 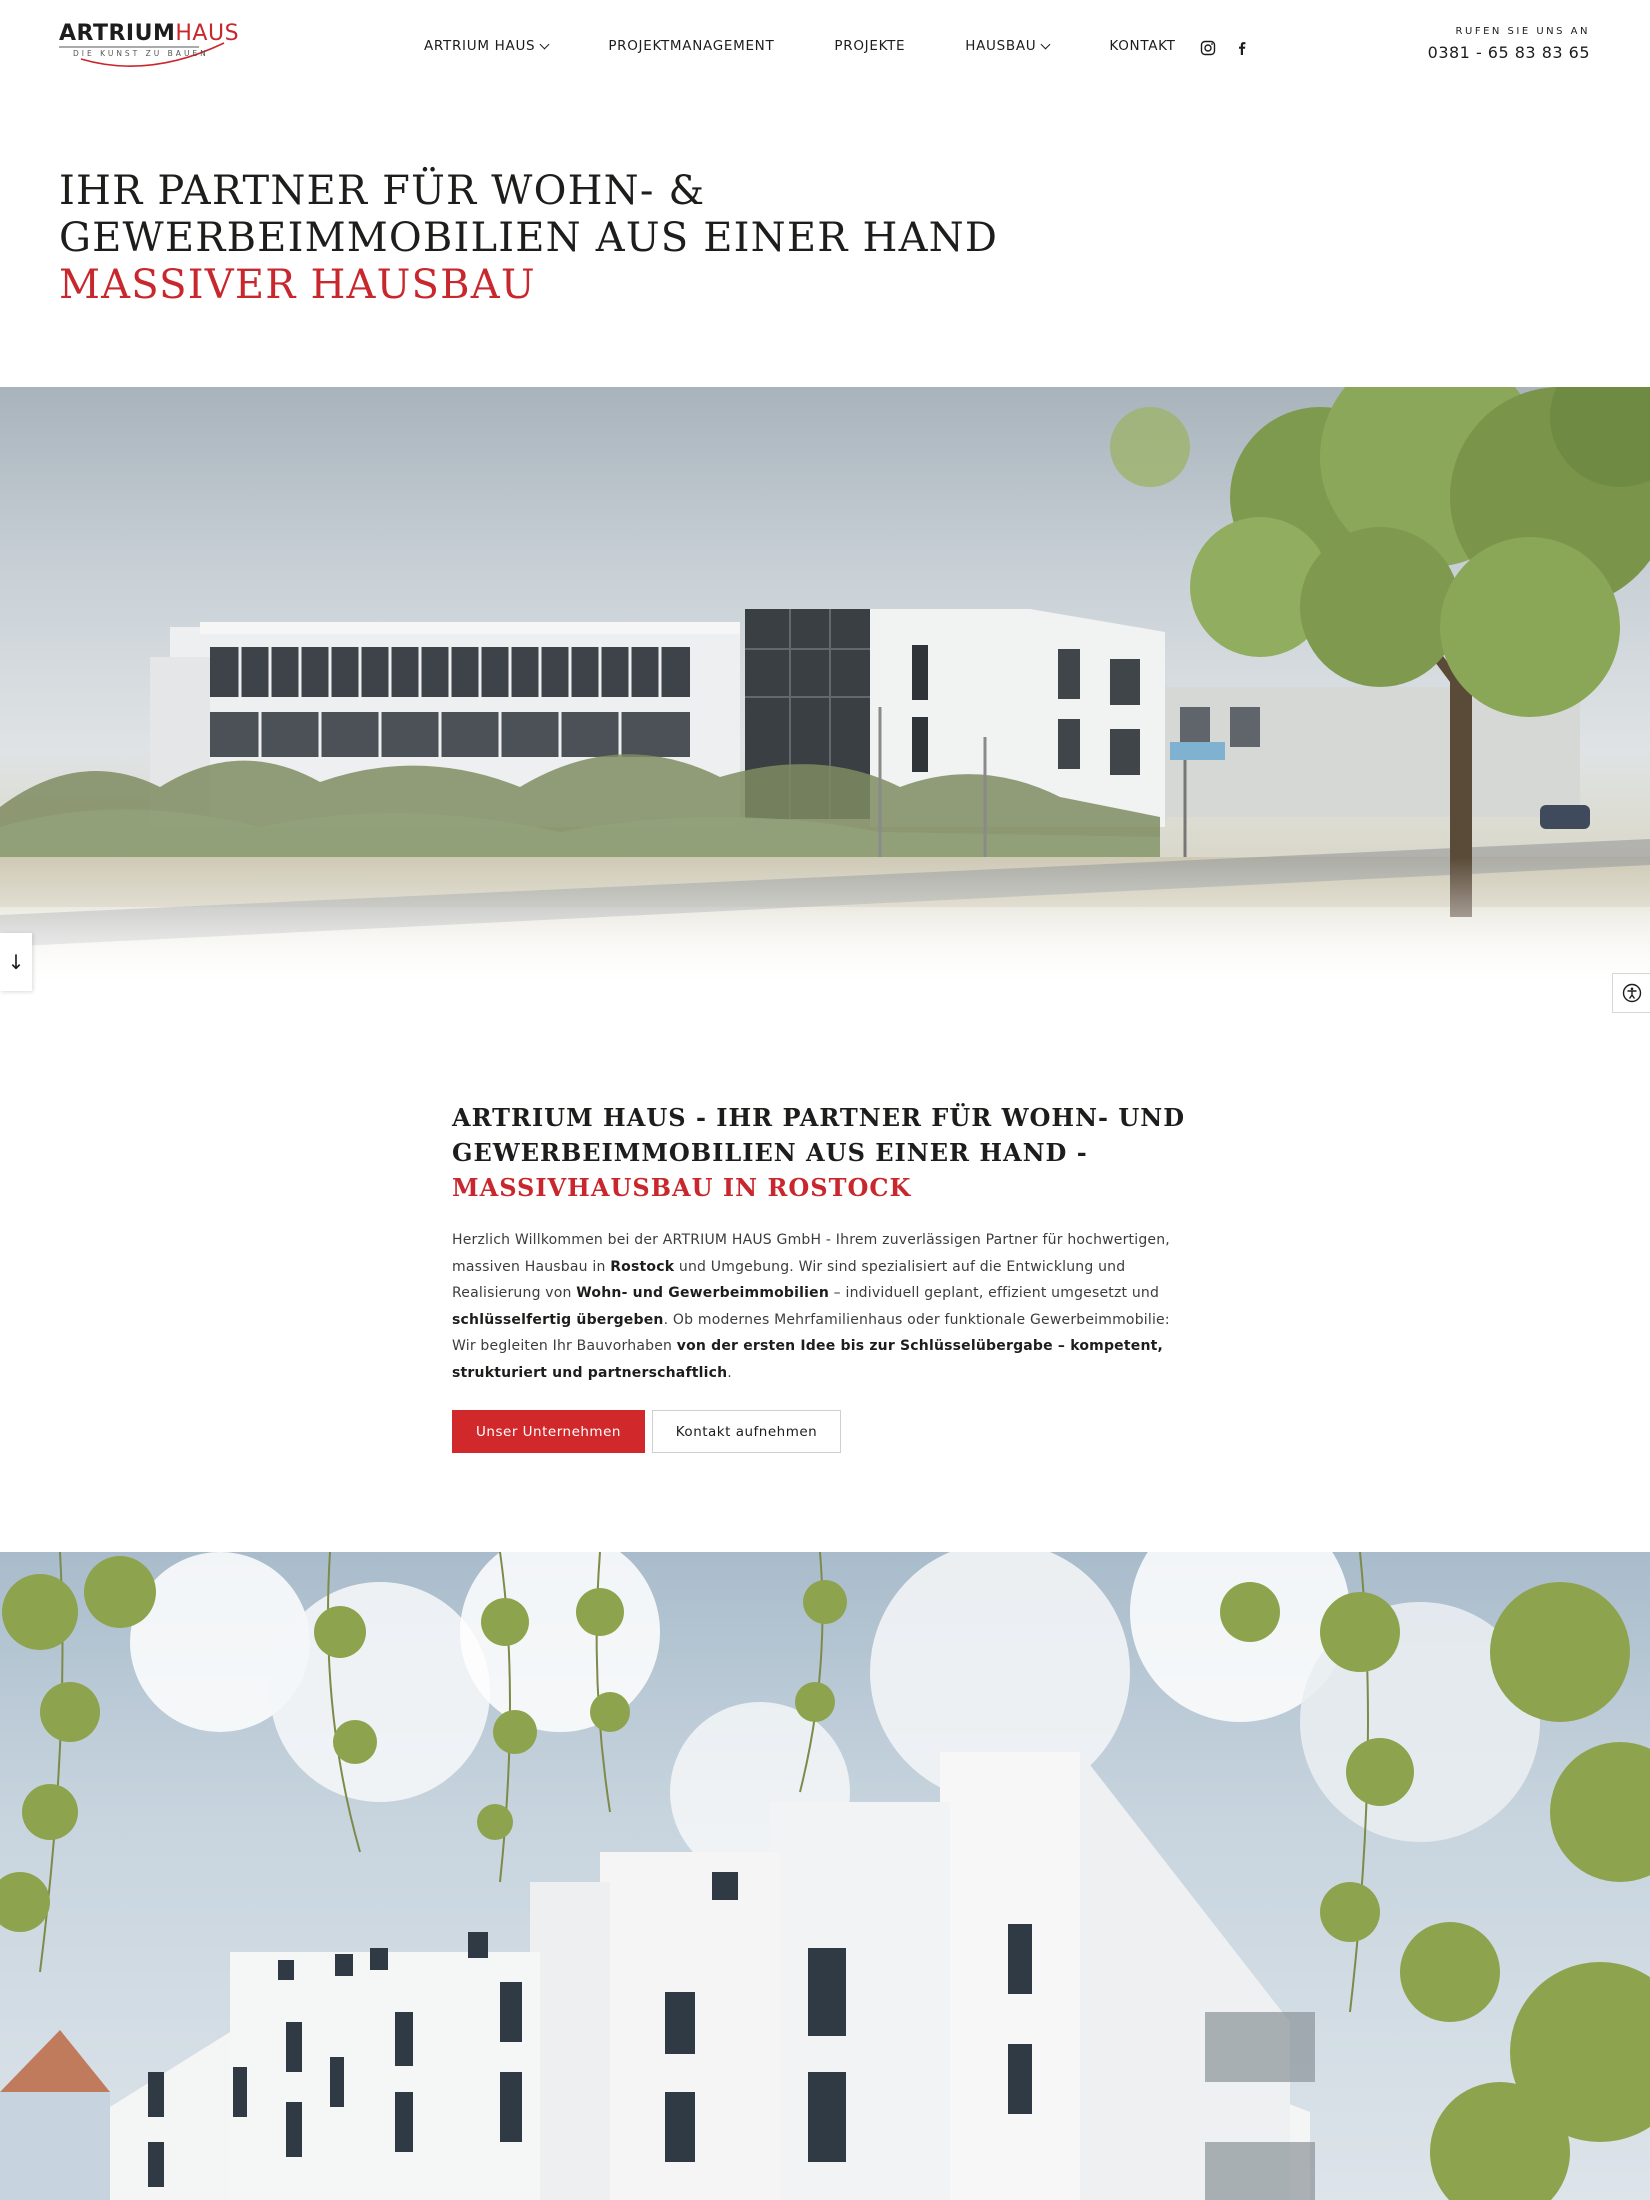 I want to click on logo-swoosh, so click(x=142, y=54).